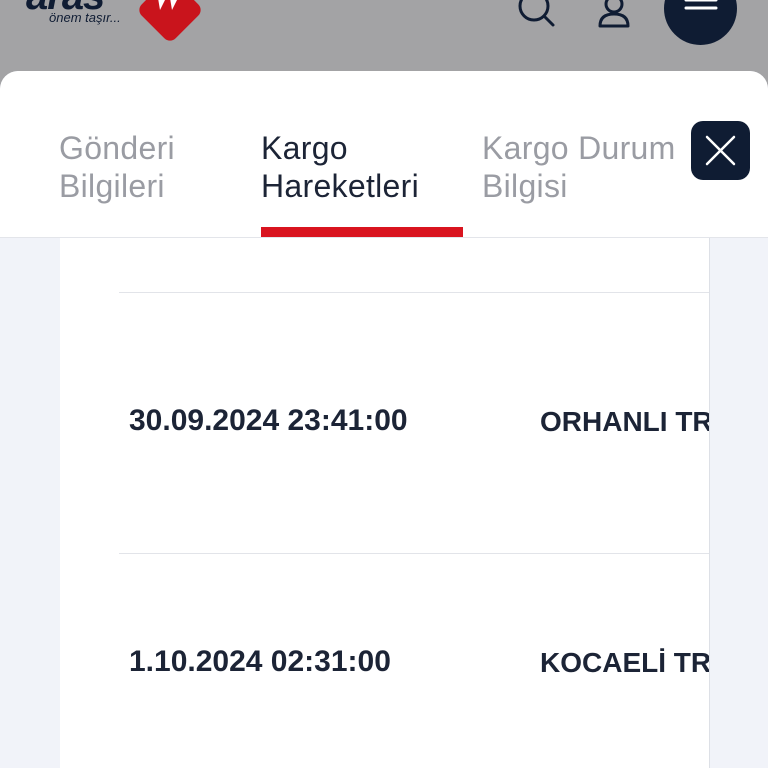 Image resolution: width=768 pixels, height=768 pixels. Describe the element at coordinates (701, 5) in the screenshot. I see `menu-icon` at that location.